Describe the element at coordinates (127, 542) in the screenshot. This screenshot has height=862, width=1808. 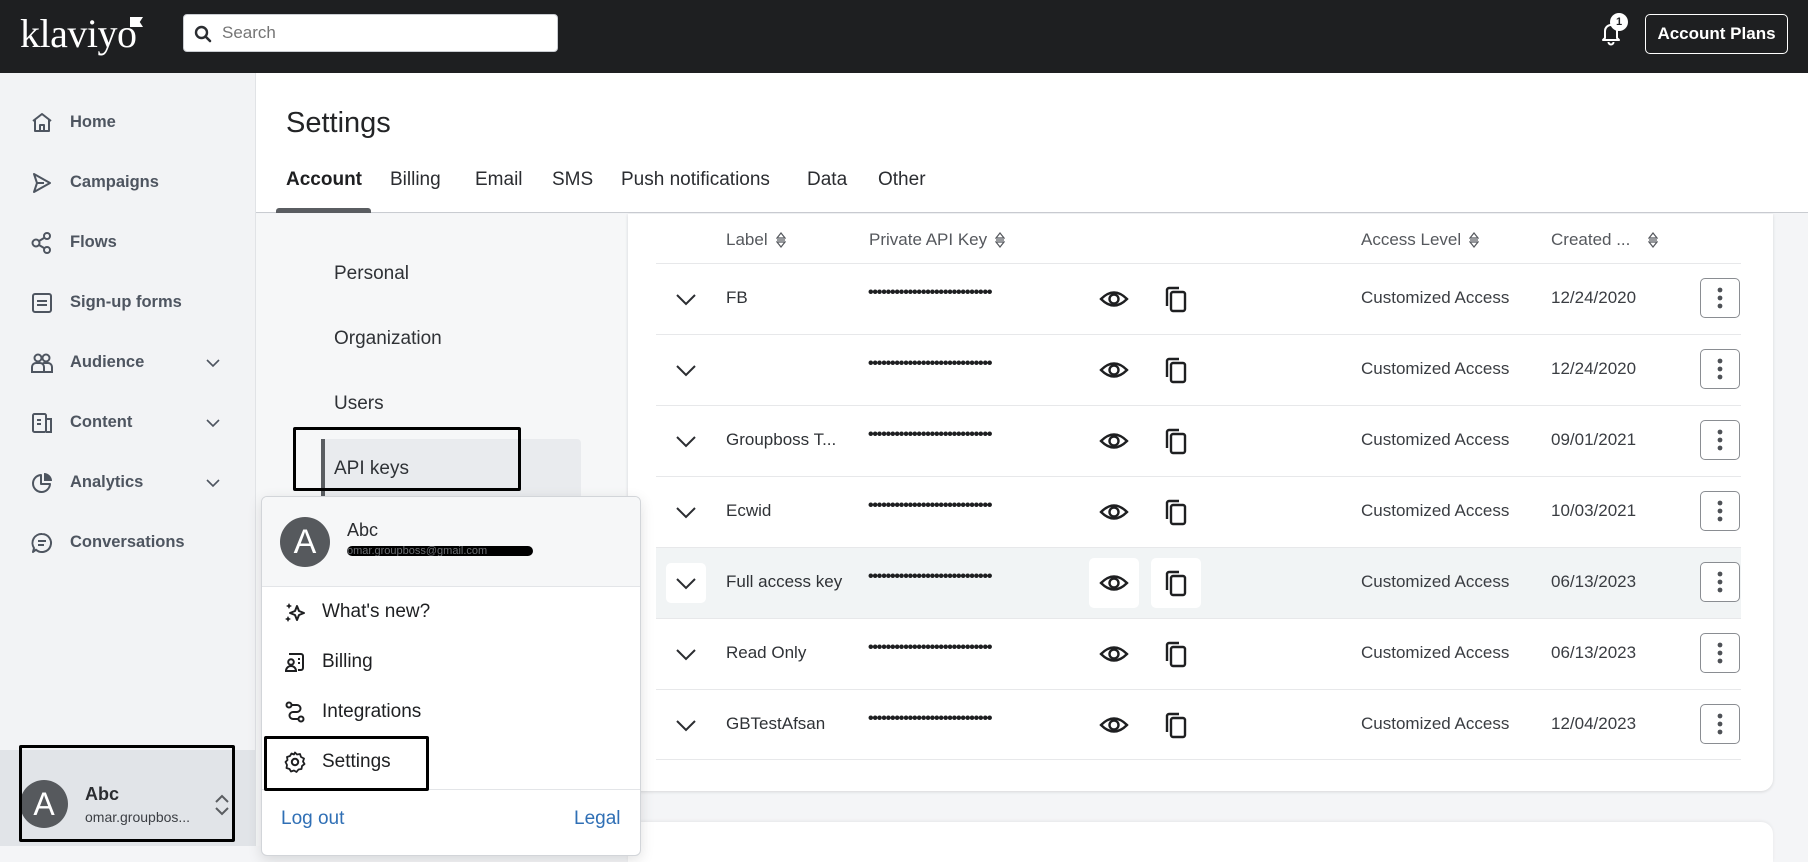
I see `sidebar-item-conversations: Conversations` at that location.